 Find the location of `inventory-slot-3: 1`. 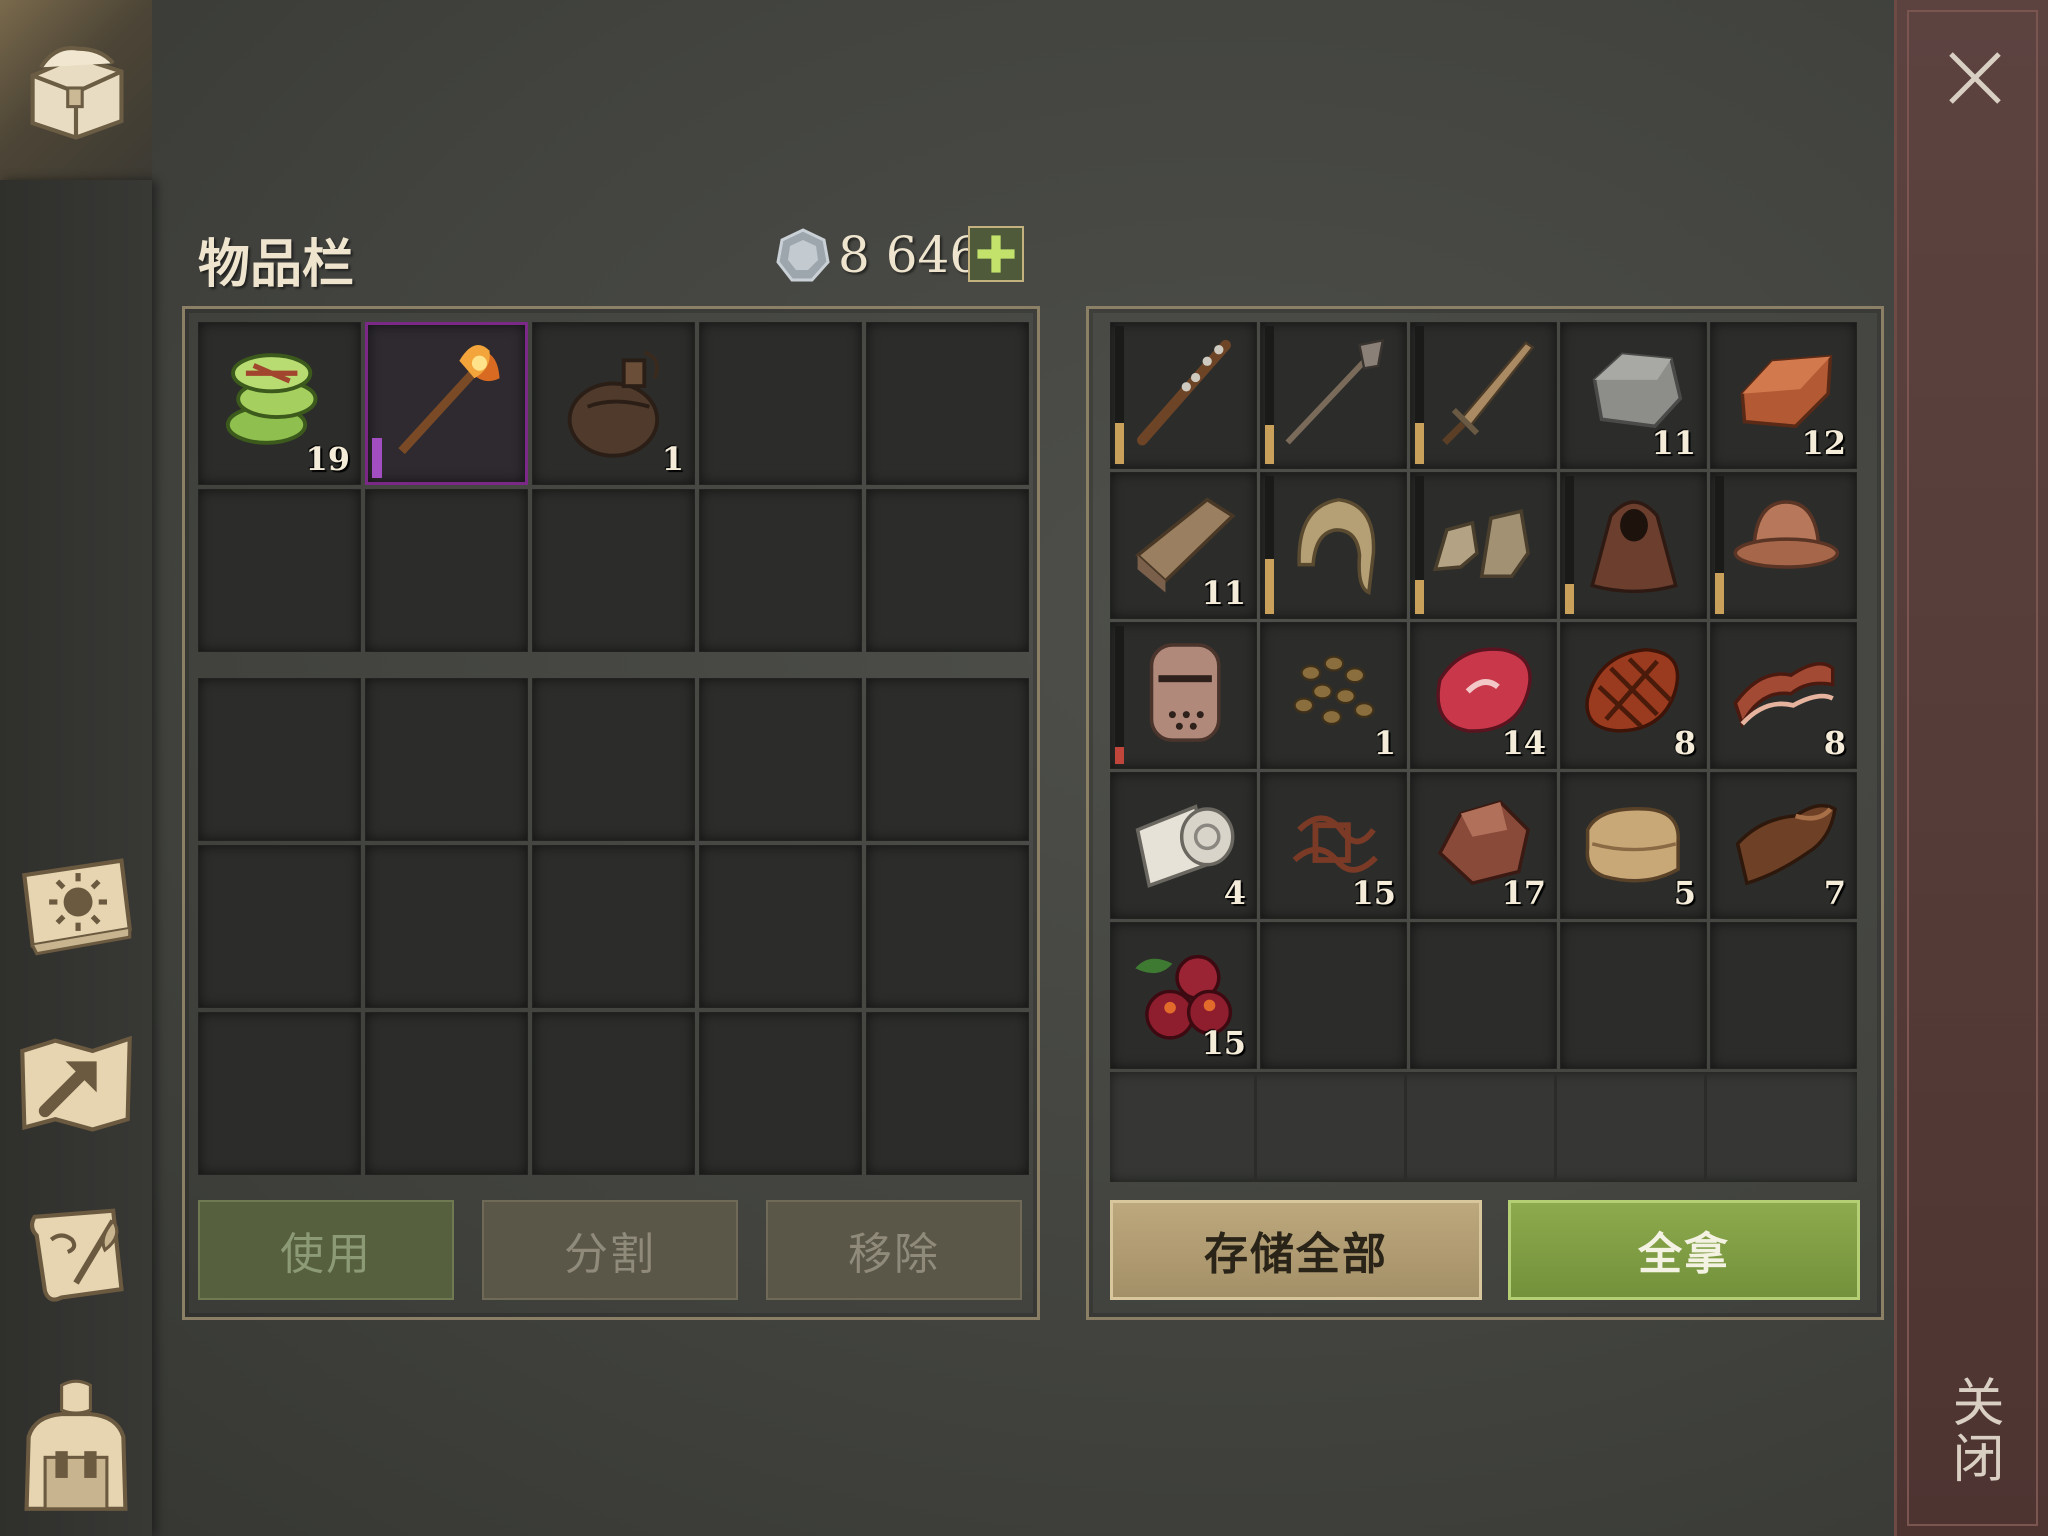

inventory-slot-3: 1 is located at coordinates (613, 403).